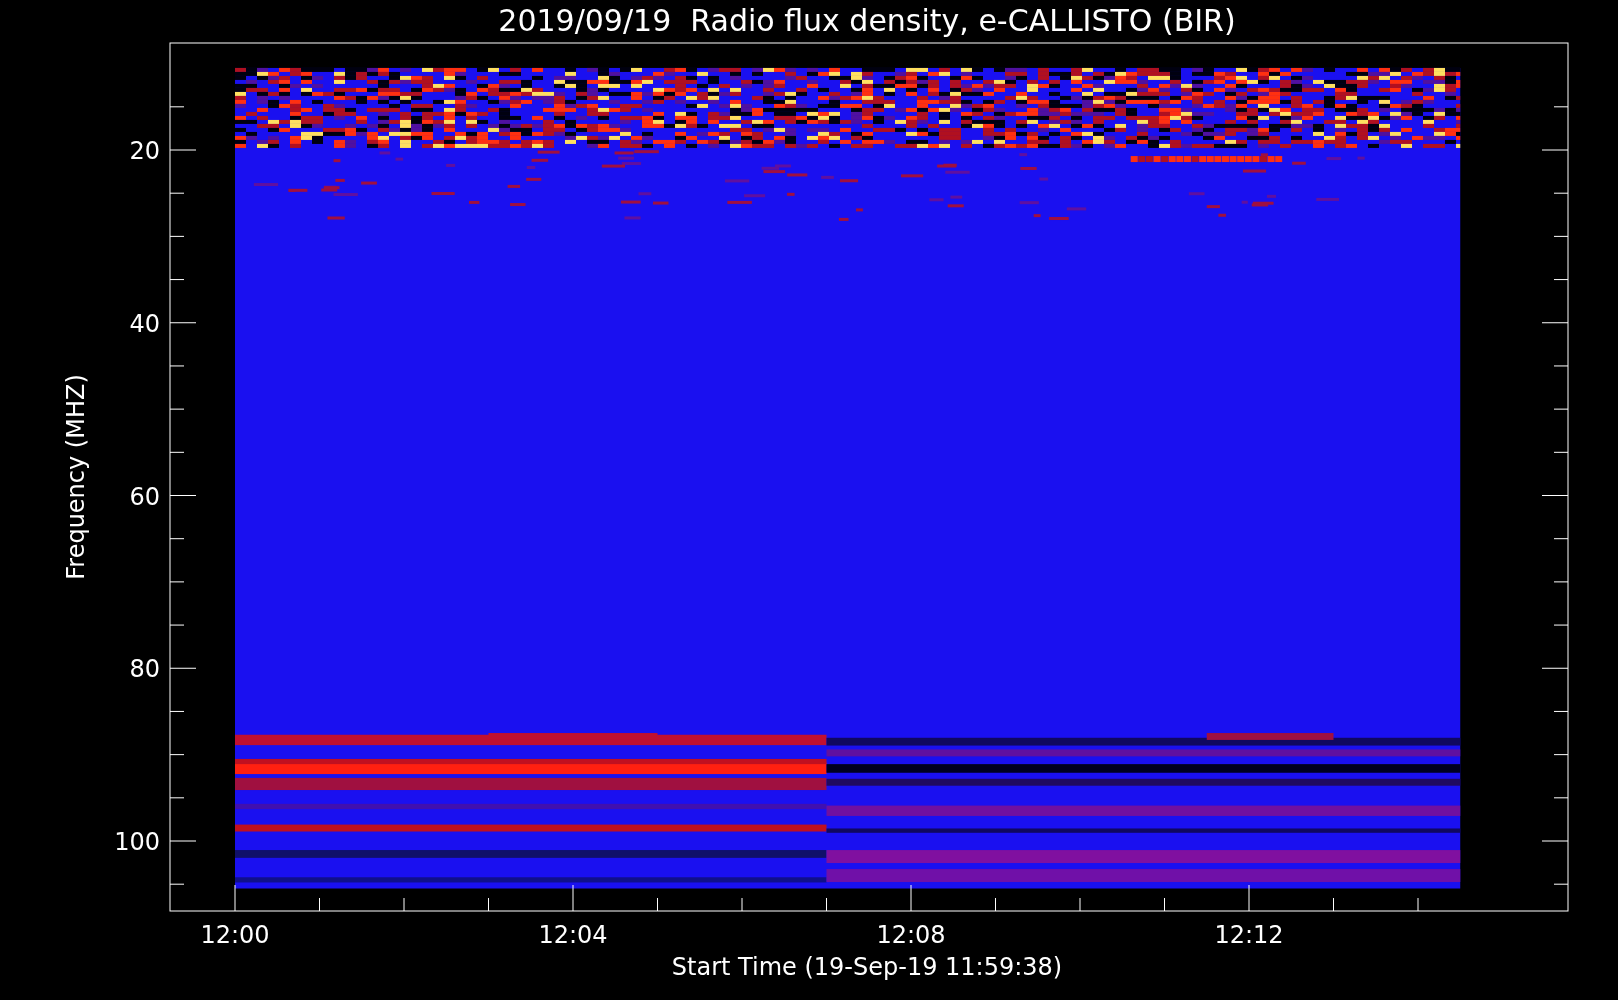 Image resolution: width=1618 pixels, height=1000 pixels. I want to click on y-tick-label: 80, so click(144, 669).